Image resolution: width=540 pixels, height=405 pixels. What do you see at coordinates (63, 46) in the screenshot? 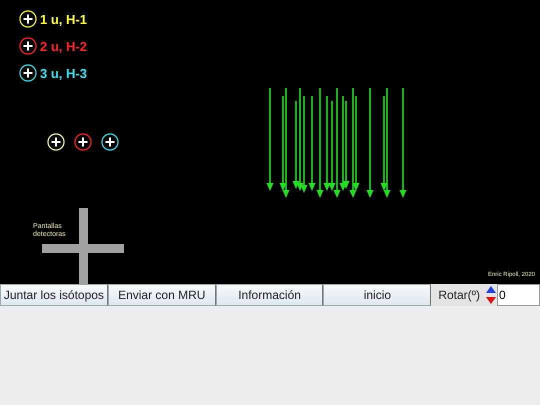
I see `isotope-label: 2 u, H-2` at bounding box center [63, 46].